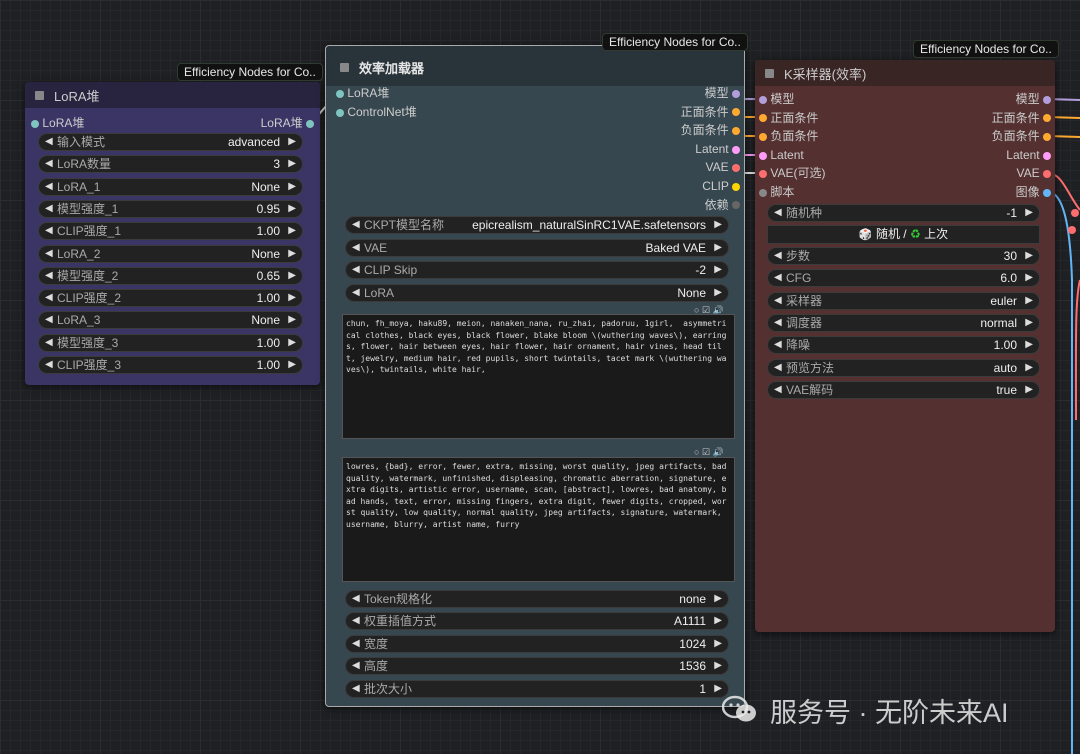  What do you see at coordinates (170, 253) in the screenshot?
I see `widget-lora-5: ◀ LoRA_2 None ▶` at bounding box center [170, 253].